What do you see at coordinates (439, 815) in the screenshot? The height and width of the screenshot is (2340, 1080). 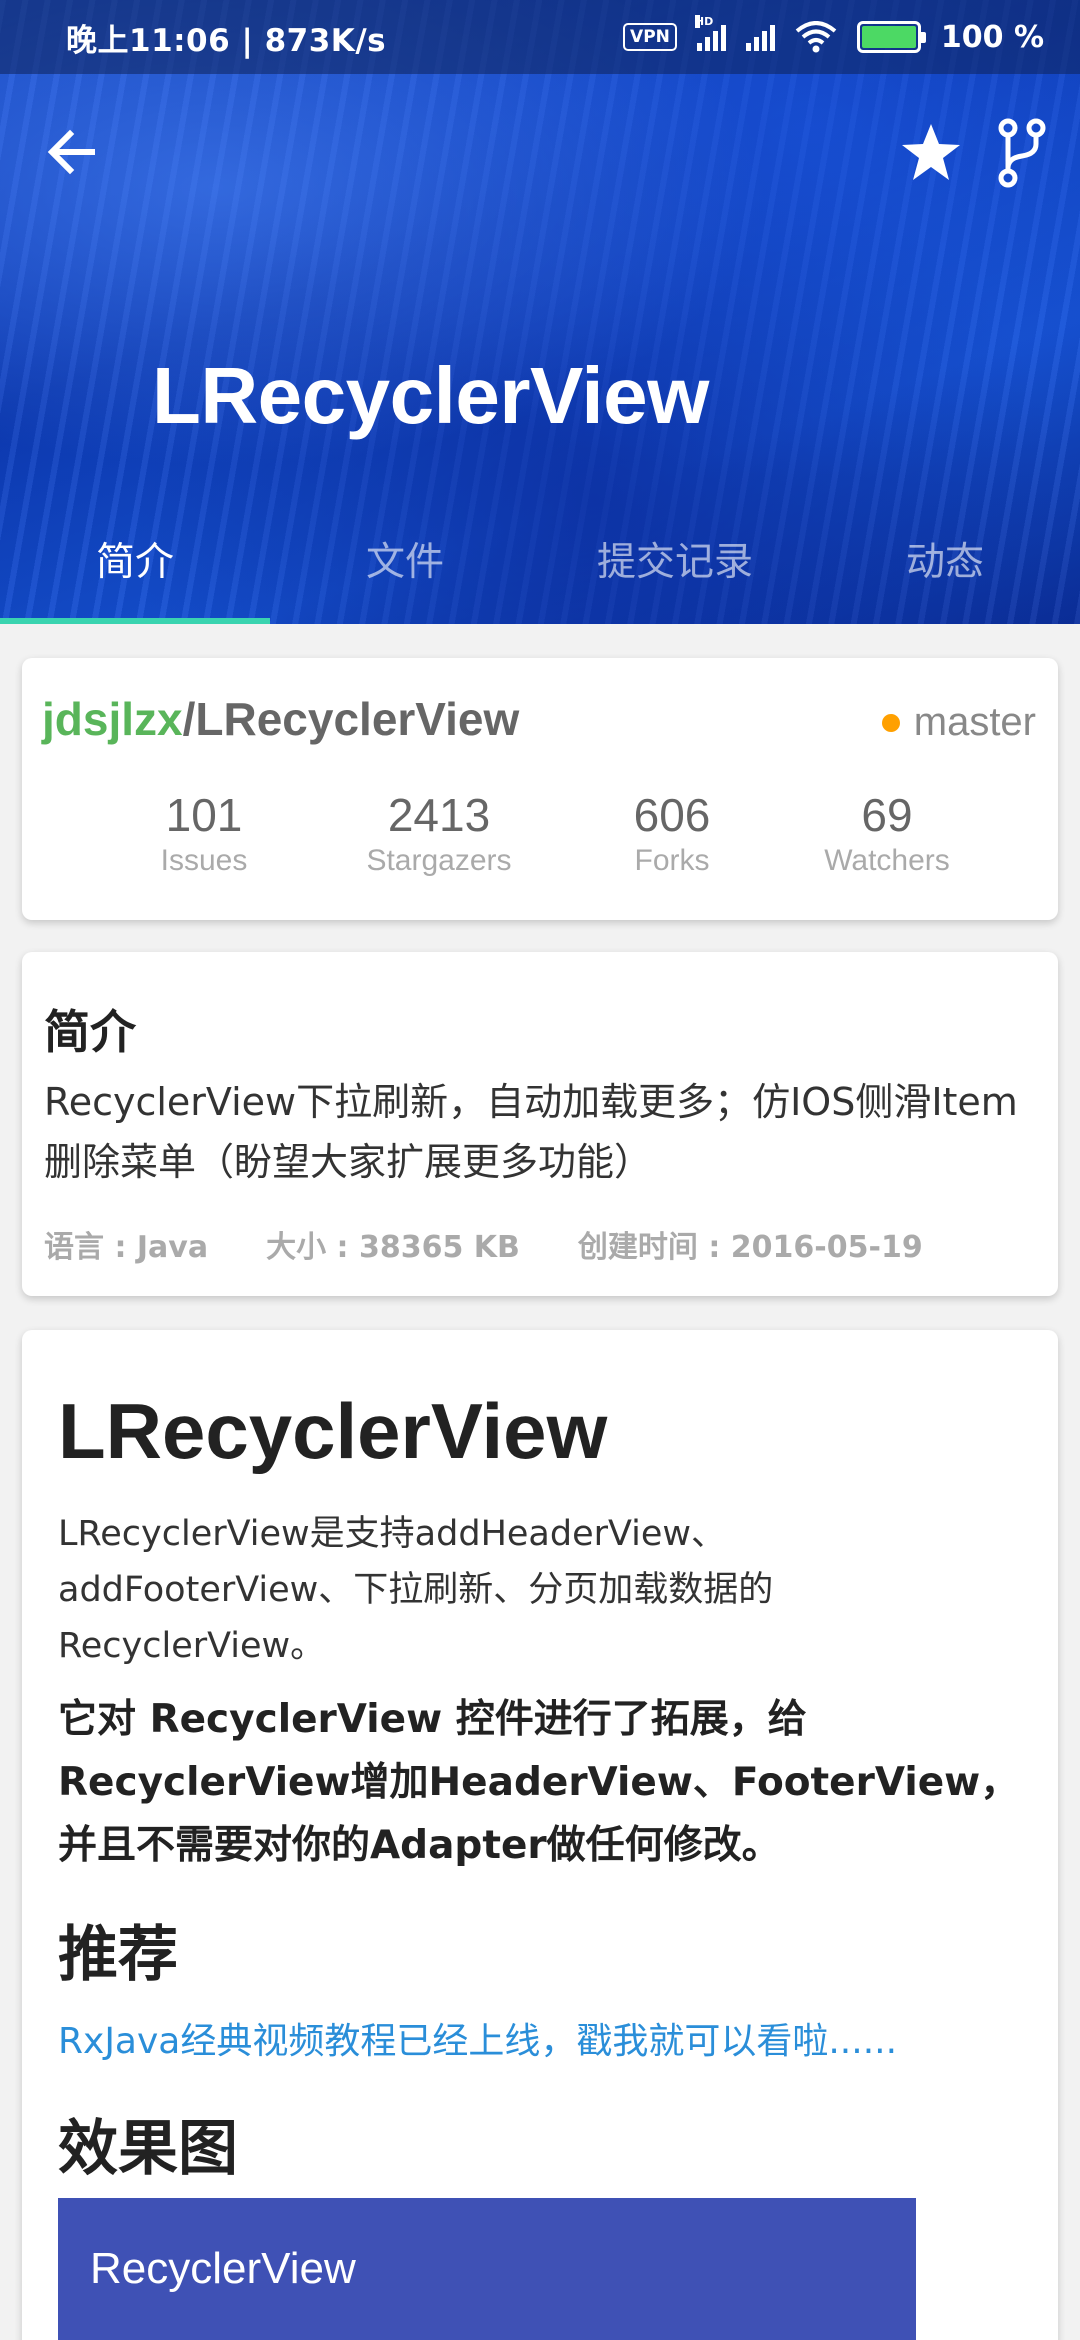 I see `stat-value: 2413` at bounding box center [439, 815].